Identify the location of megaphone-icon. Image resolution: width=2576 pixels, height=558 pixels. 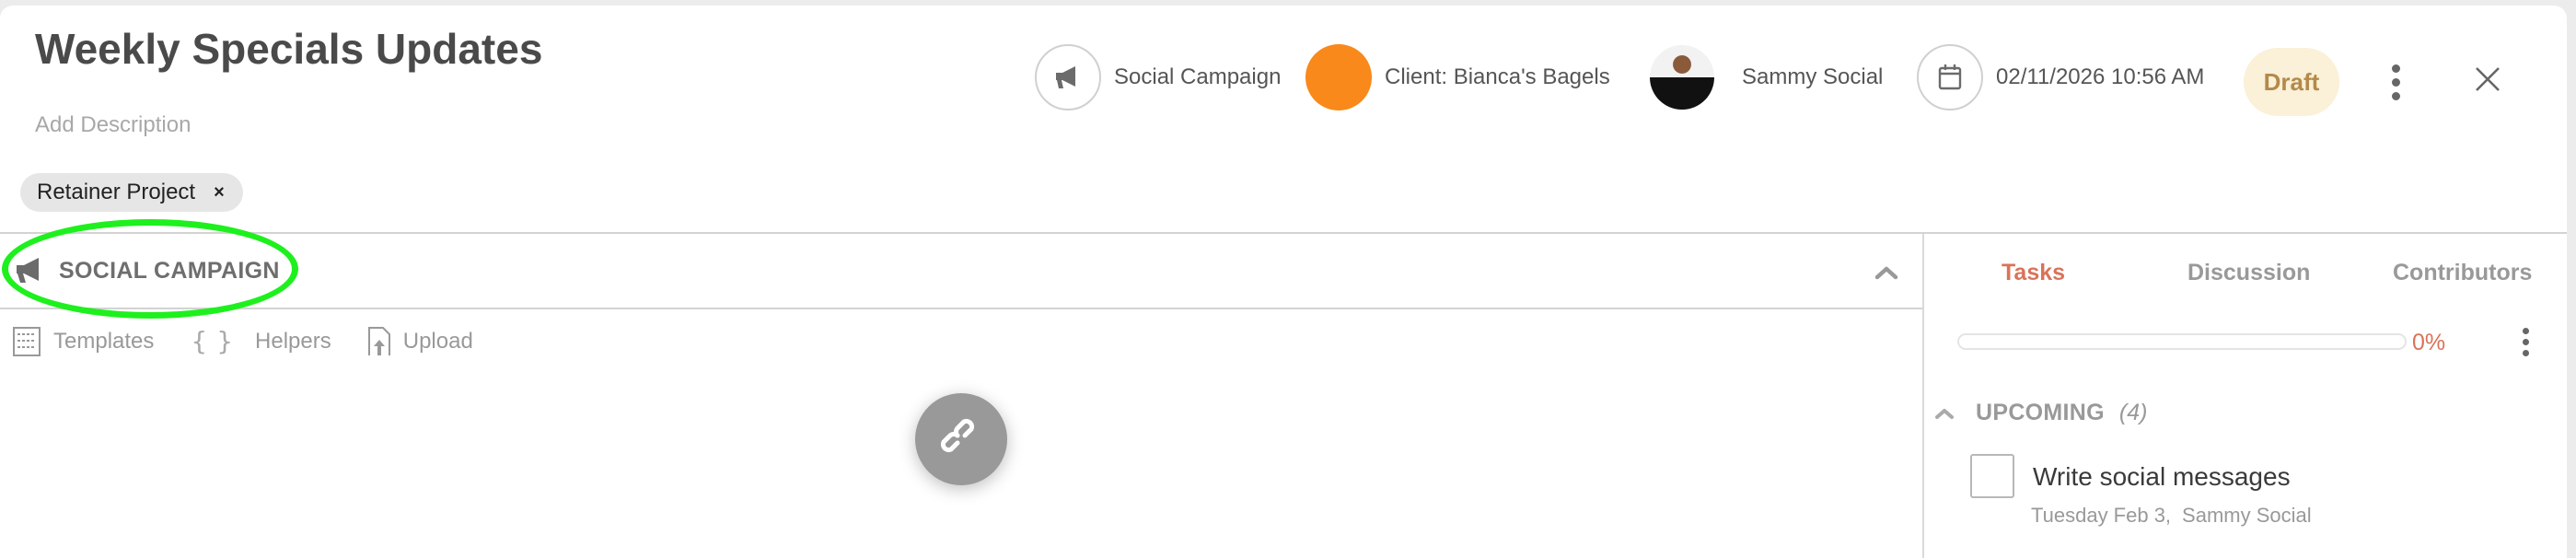
(1068, 77).